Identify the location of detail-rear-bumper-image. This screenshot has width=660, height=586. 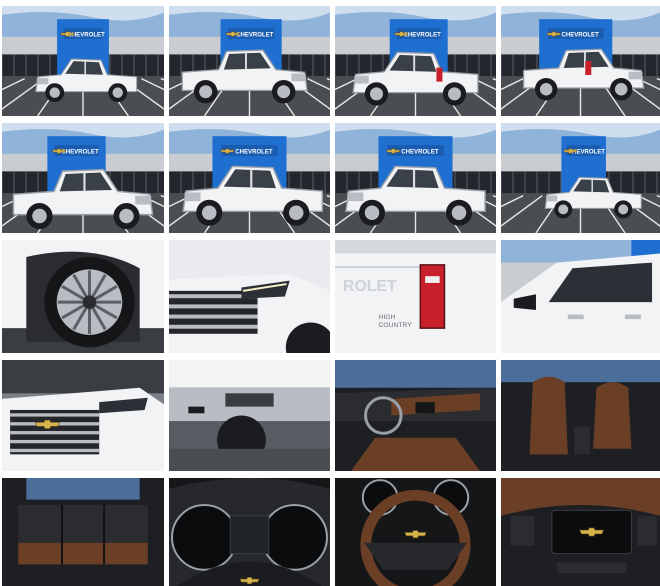
(249, 415).